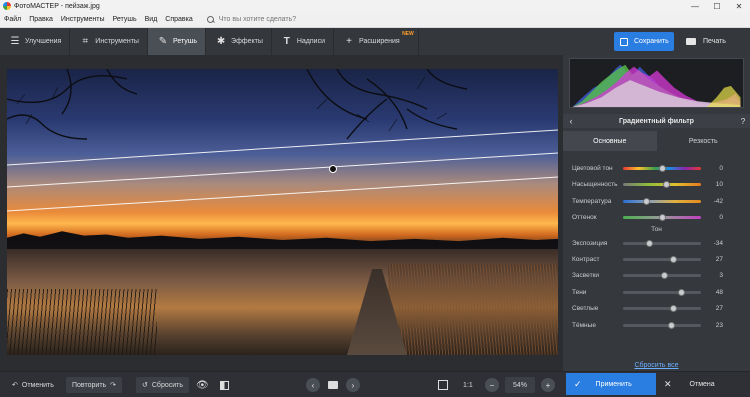  What do you see at coordinates (94, 385) in the screenshot?
I see `redo-button: Повторить ↷` at bounding box center [94, 385].